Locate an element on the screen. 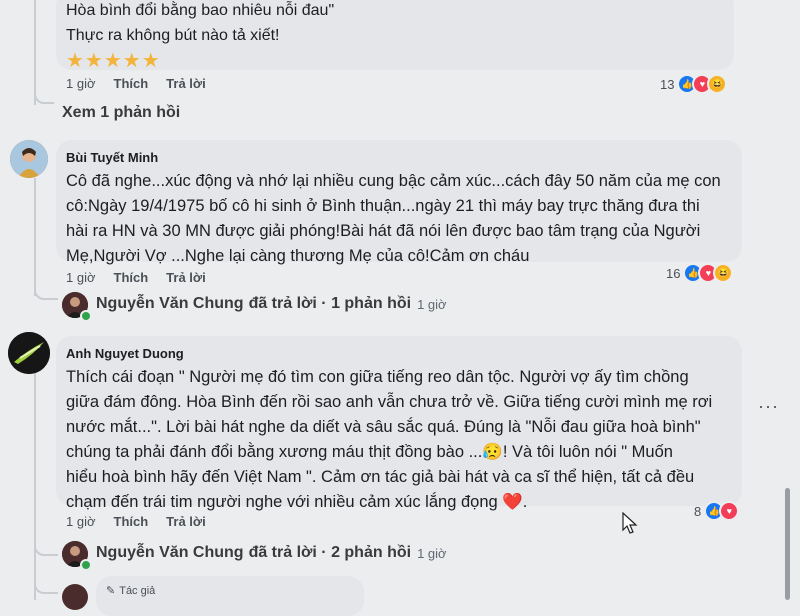 The width and height of the screenshot is (800, 616). mouse-cursor-icon is located at coordinates (630, 523).